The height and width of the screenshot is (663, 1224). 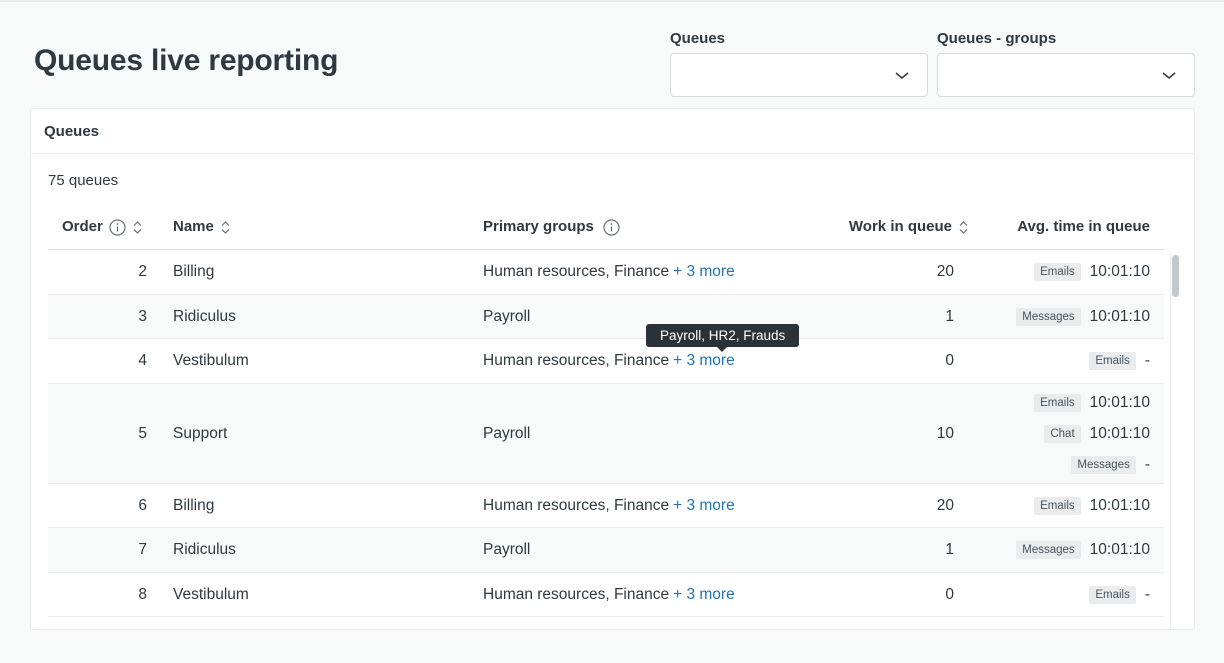 I want to click on tooltip-text: Payroll, HR2, Frauds, so click(x=723, y=335).